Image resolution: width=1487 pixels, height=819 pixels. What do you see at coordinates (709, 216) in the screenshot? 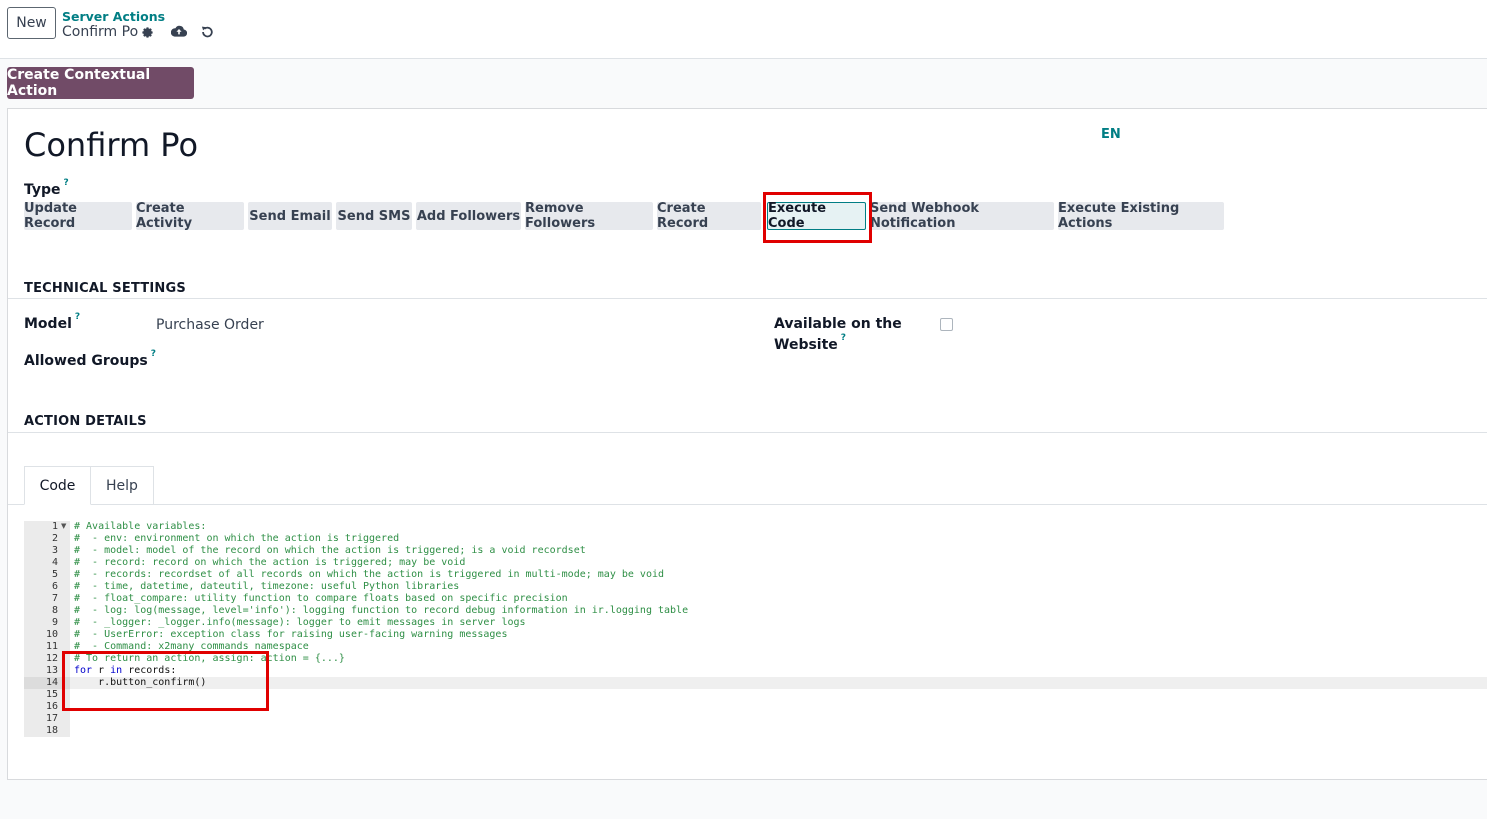
I see `type-create-record: Create Record` at bounding box center [709, 216].